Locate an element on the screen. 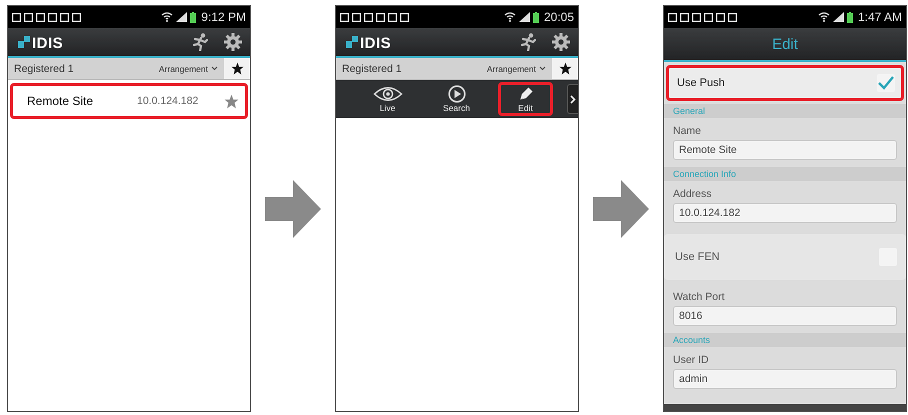  field-label: User ID is located at coordinates (691, 360).